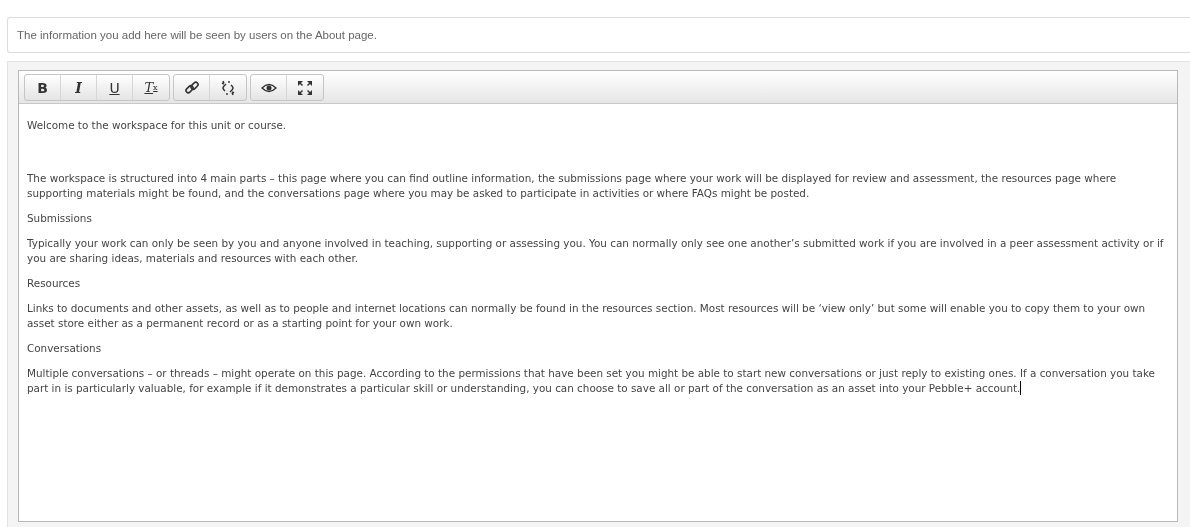 The height and width of the screenshot is (527, 1190). Describe the element at coordinates (54, 283) in the screenshot. I see `paragraph: Resources` at that location.